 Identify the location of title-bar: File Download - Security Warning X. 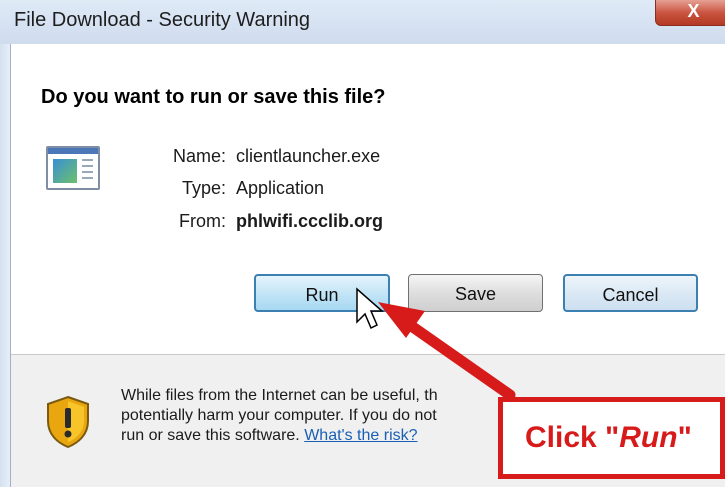
(362, 22).